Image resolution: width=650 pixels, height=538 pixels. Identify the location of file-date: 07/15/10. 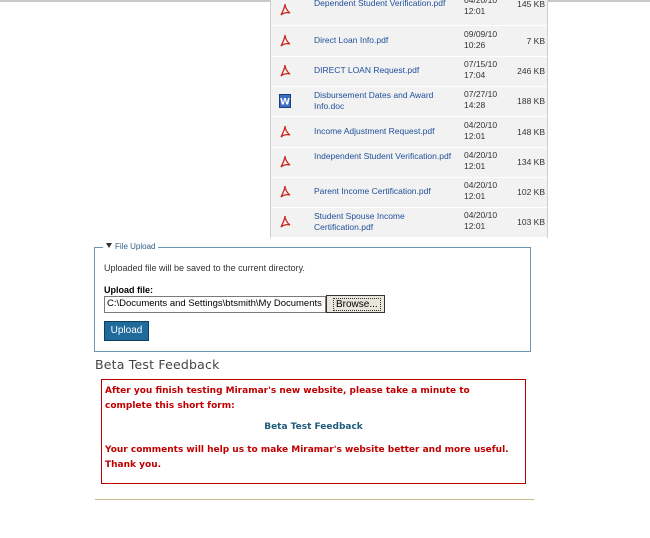
(481, 64).